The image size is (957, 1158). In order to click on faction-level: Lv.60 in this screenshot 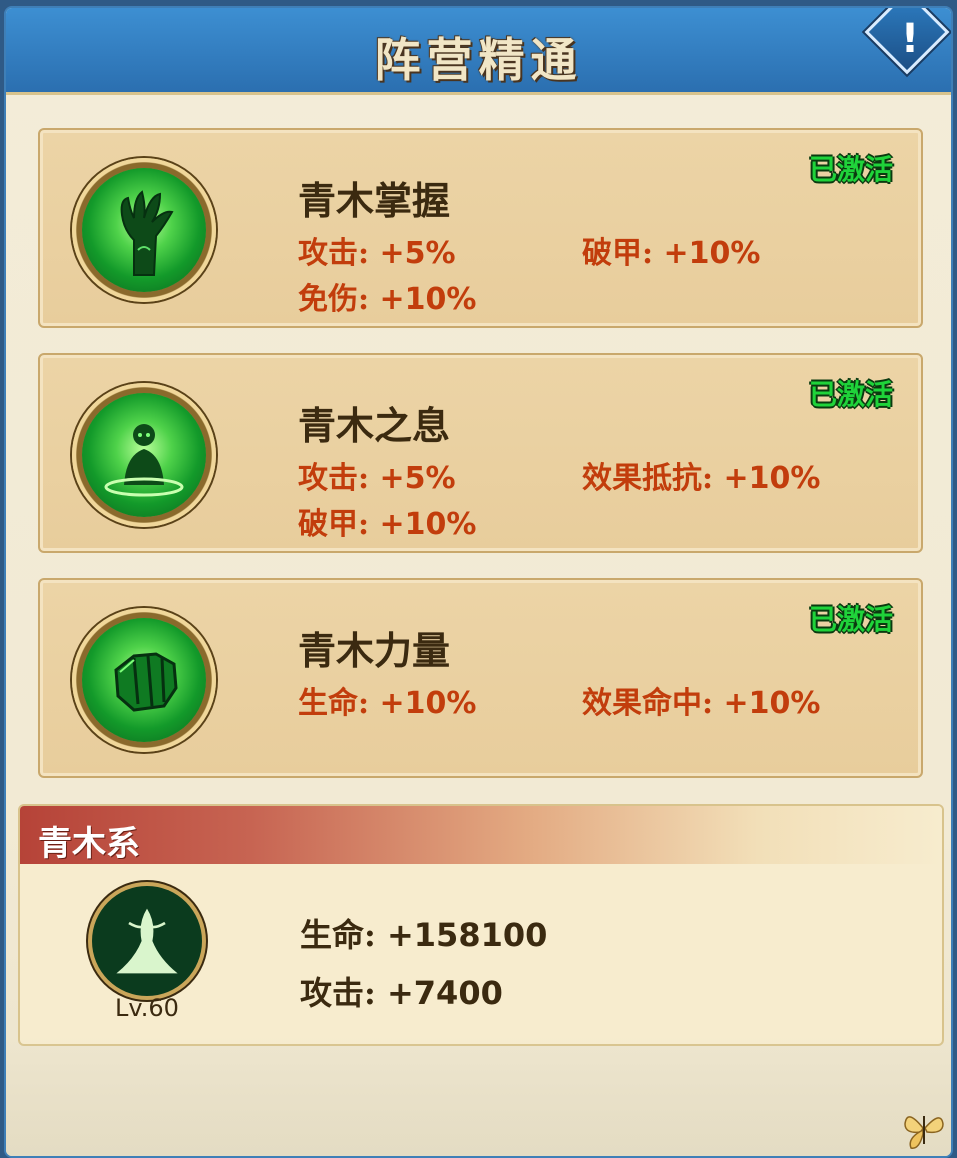, I will do `click(147, 1008)`.